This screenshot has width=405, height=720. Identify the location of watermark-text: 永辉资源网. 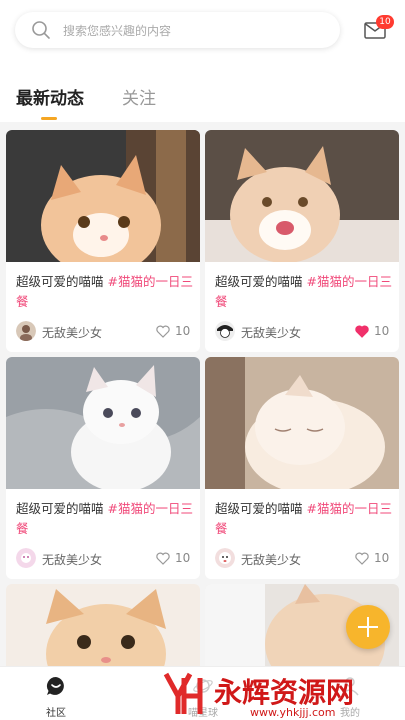
(284, 692).